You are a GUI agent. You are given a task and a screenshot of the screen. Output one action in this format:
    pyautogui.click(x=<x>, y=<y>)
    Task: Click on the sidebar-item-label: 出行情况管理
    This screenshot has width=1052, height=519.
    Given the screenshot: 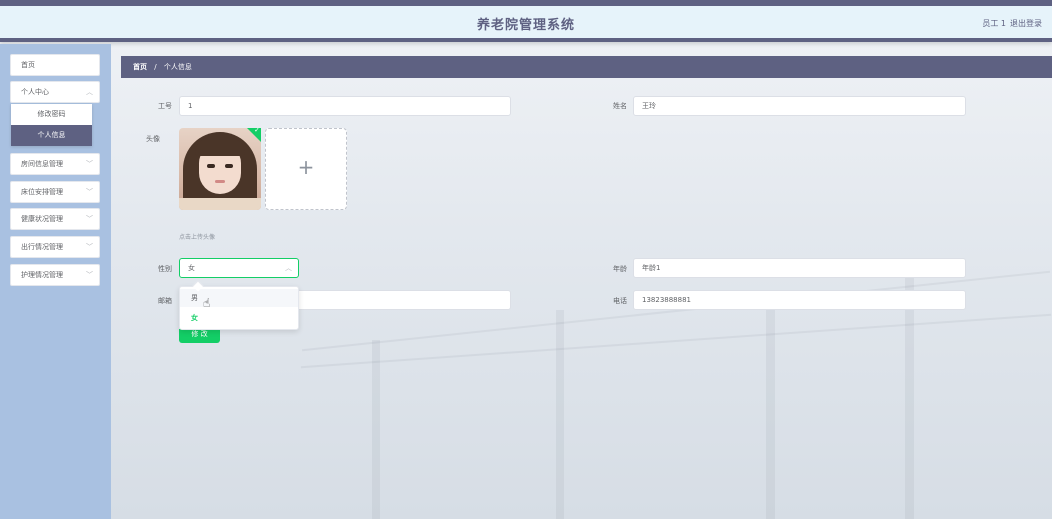 What is the action you would take?
    pyautogui.click(x=42, y=247)
    